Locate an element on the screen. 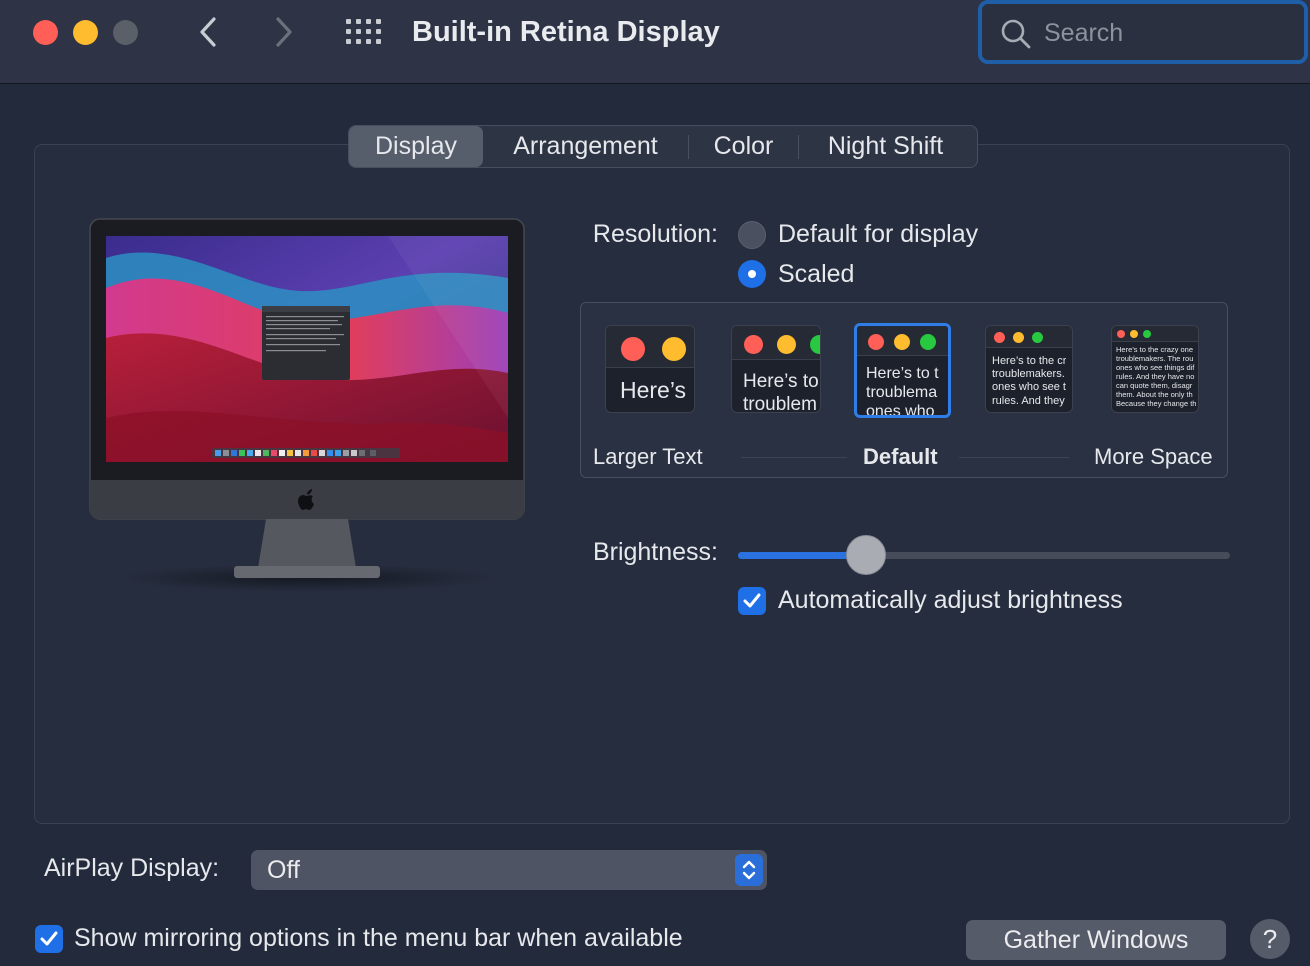  radio-scaled-label: Scaled is located at coordinates (816, 274).